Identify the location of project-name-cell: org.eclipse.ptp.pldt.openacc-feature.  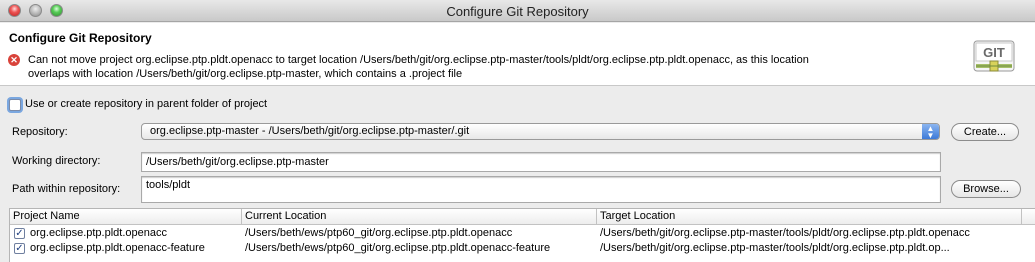
(117, 248).